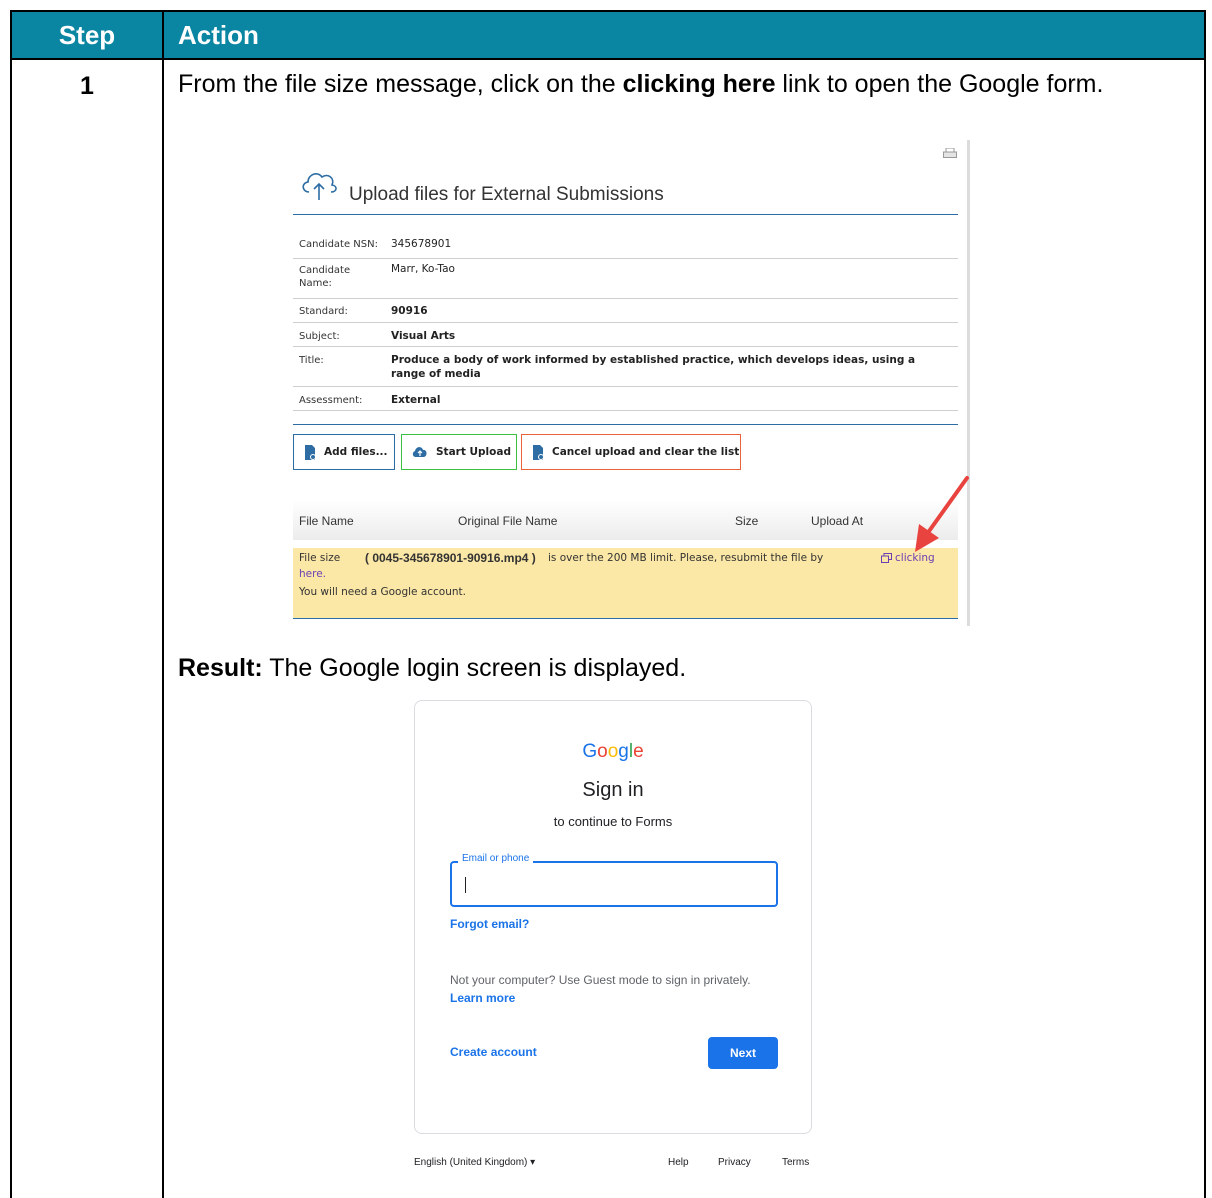 The width and height of the screenshot is (1212, 1198). What do you see at coordinates (450, 558) in the screenshot?
I see `warning-filename: ( 0045-345678901-90916.mp4 )` at bounding box center [450, 558].